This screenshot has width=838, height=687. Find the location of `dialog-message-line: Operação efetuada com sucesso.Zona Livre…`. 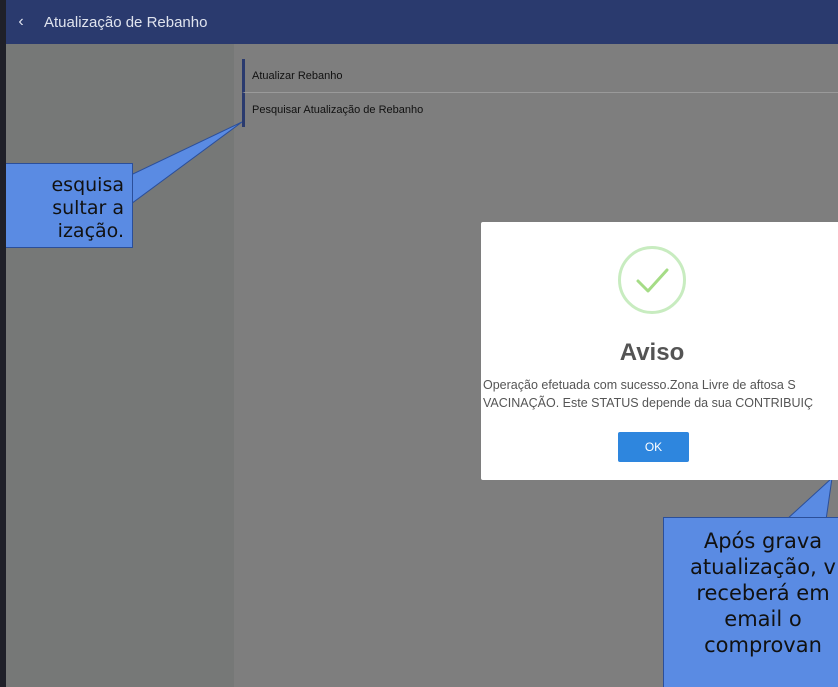

dialog-message-line: Operação efetuada com sucesso.Zona Livre… is located at coordinates (639, 385).